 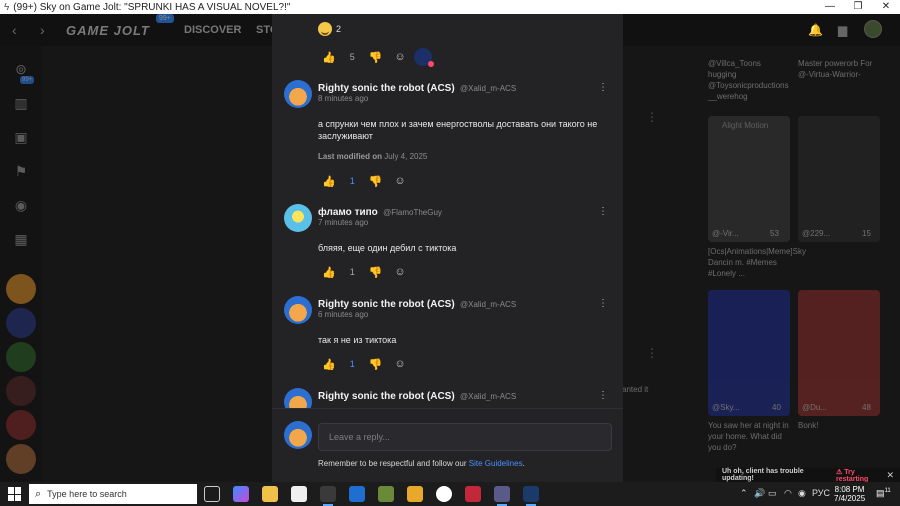 What do you see at coordinates (113, 494) in the screenshot?
I see `taskbar-search: ⌕ Type here to search` at bounding box center [113, 494].